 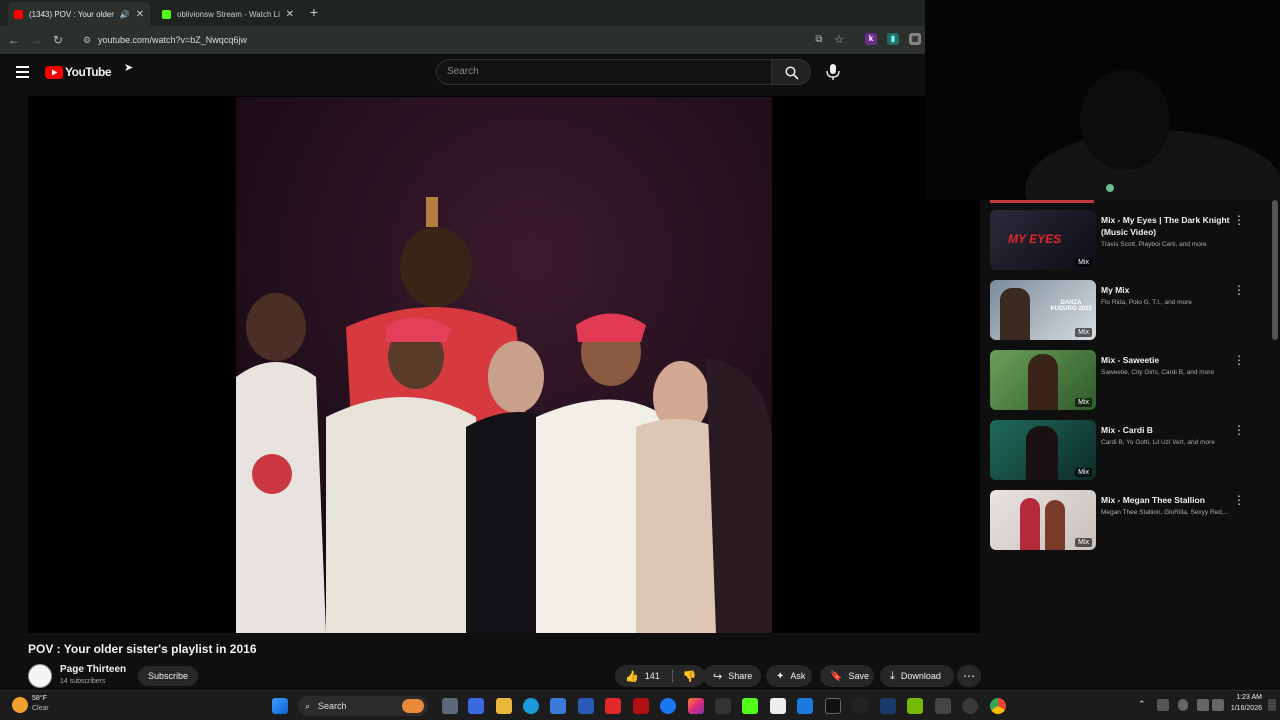 I want to click on recommendation-title: Mix - Megan Thee Stallion, so click(x=1168, y=500).